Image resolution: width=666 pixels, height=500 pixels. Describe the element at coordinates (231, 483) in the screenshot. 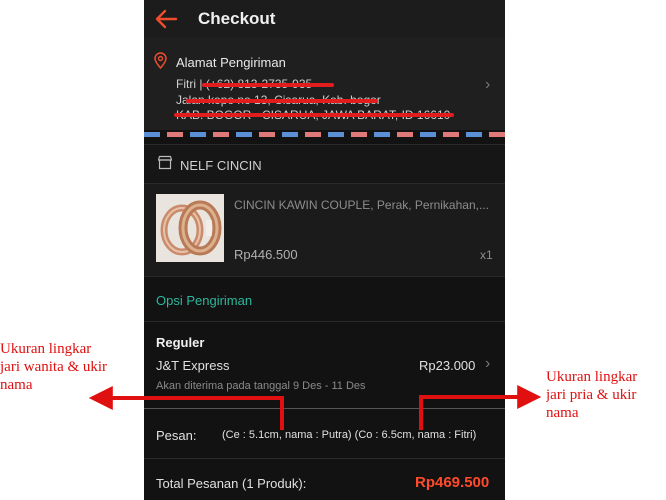

I see `order-total-label: Total Pesanan (1 Produk):` at that location.